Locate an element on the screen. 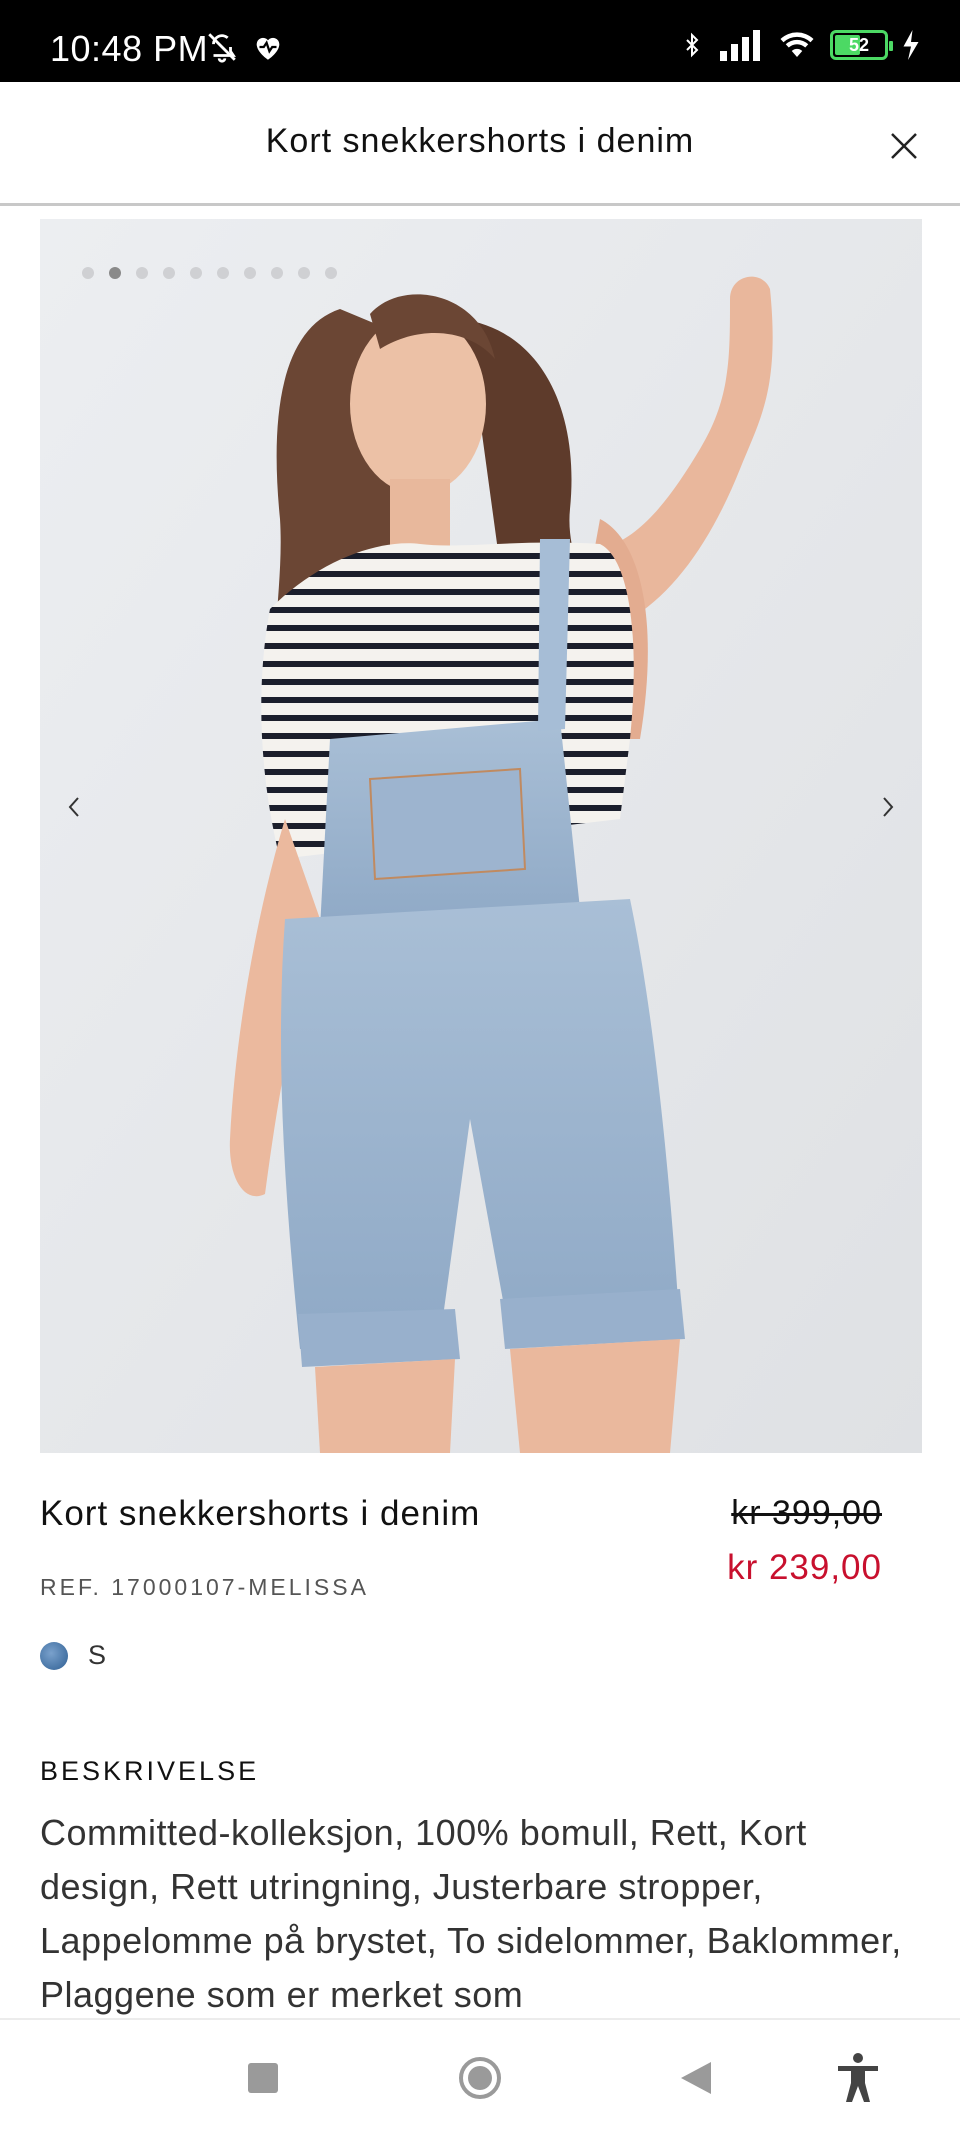 Image resolution: width=960 pixels, height=2133 pixels. battery-icon: 52 is located at coordinates (861, 45).